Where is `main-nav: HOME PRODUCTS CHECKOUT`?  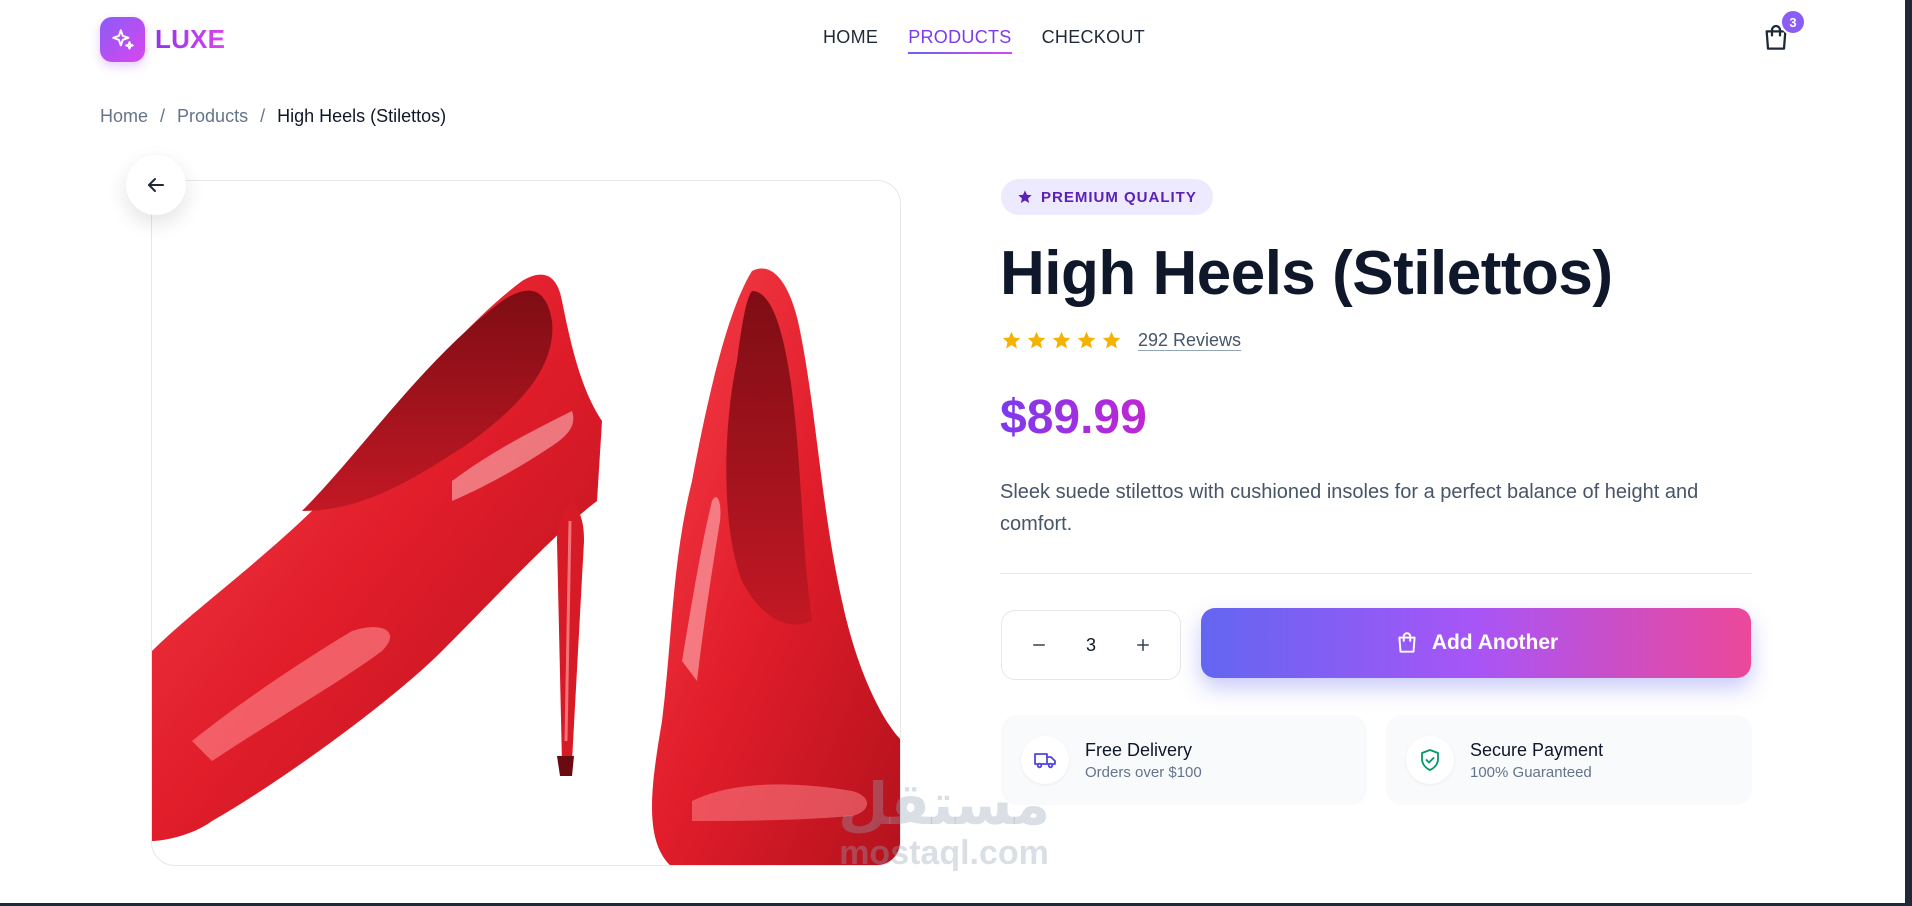 main-nav: HOME PRODUCTS CHECKOUT is located at coordinates (984, 40).